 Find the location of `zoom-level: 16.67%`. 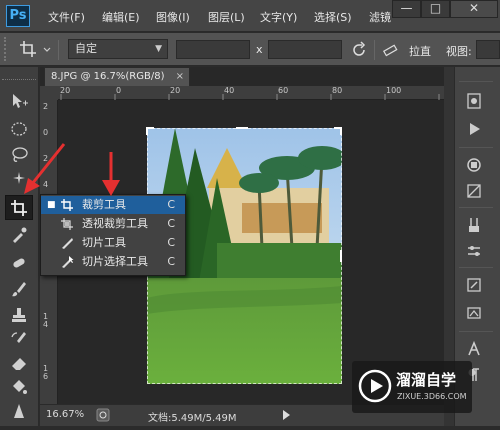

zoom-level: 16.67% is located at coordinates (65, 414).